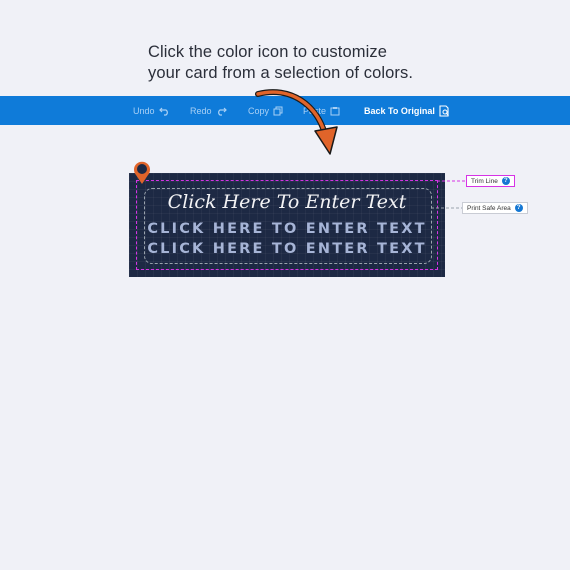 This screenshot has height=570, width=570. Describe the element at coordinates (144, 110) in the screenshot. I see `undo-label: Undo` at that location.